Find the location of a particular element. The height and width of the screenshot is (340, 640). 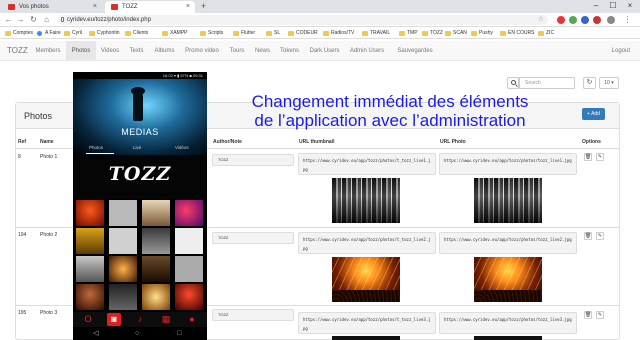

nav-item-sauvegardes: Sauvegardes is located at coordinates (415, 51).